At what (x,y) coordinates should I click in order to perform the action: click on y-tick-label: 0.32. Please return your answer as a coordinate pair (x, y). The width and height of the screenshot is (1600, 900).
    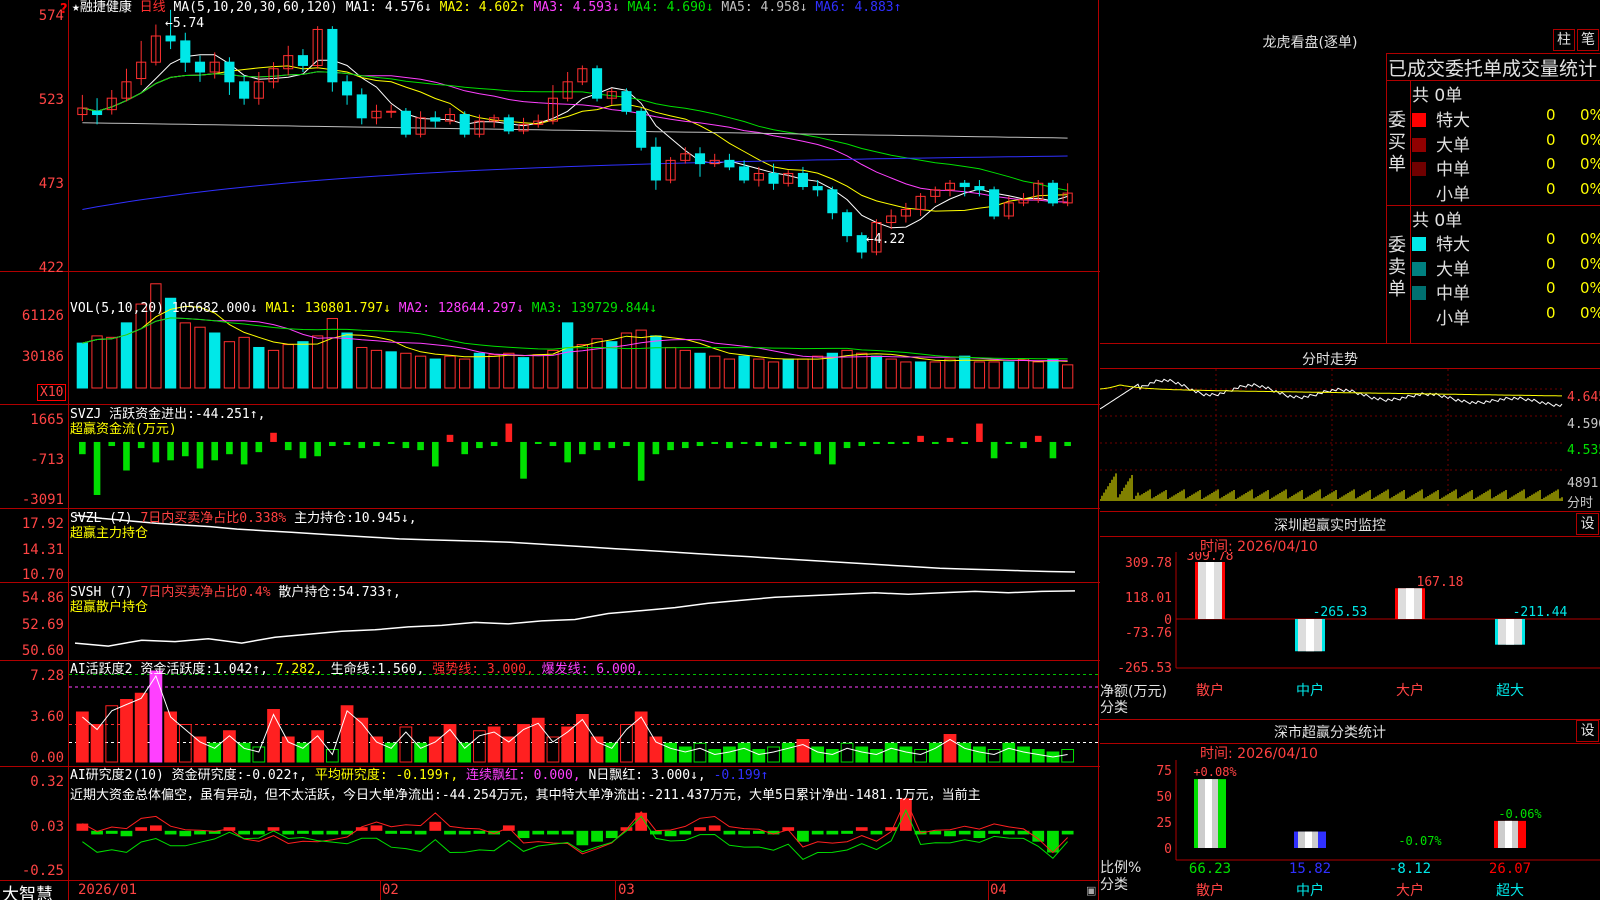
    Looking at the image, I should click on (47, 782).